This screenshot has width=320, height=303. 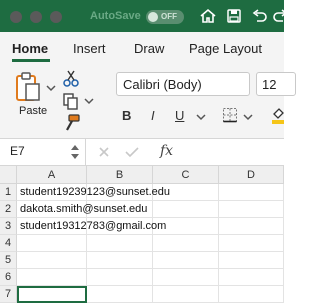 What do you see at coordinates (84, 209) in the screenshot?
I see `cell-a2-value: dakota.smith@sunset.edu` at bounding box center [84, 209].